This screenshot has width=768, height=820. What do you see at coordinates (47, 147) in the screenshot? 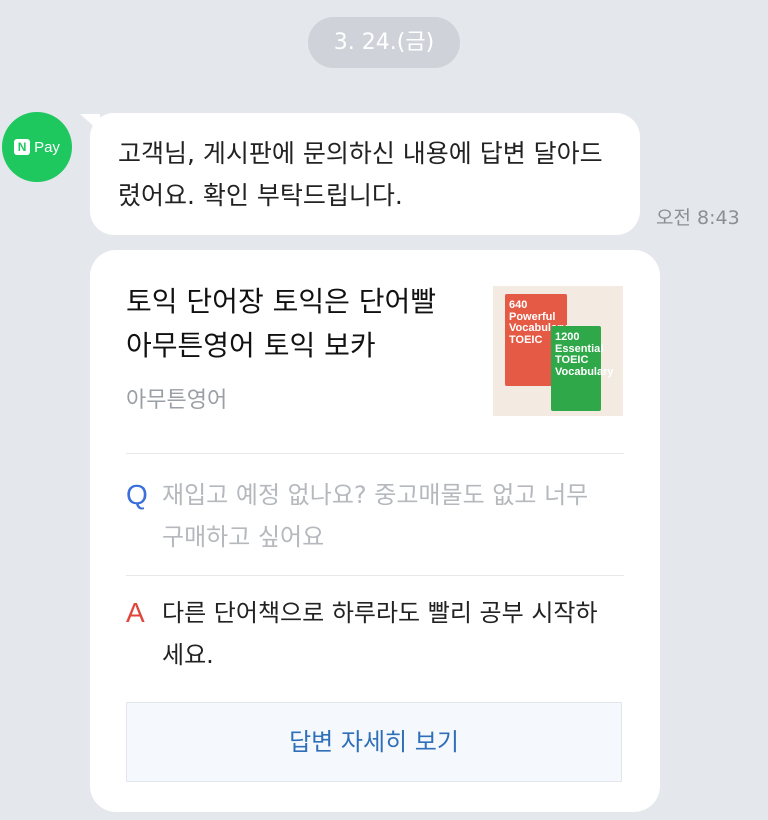
I see `pay-label: Pay` at bounding box center [47, 147].